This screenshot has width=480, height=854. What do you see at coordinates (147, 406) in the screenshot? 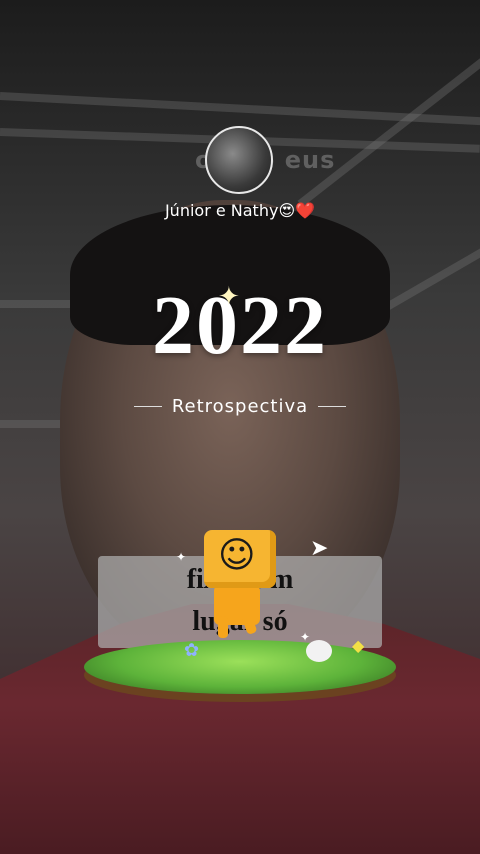
I see `subtitle-left-line` at bounding box center [147, 406].